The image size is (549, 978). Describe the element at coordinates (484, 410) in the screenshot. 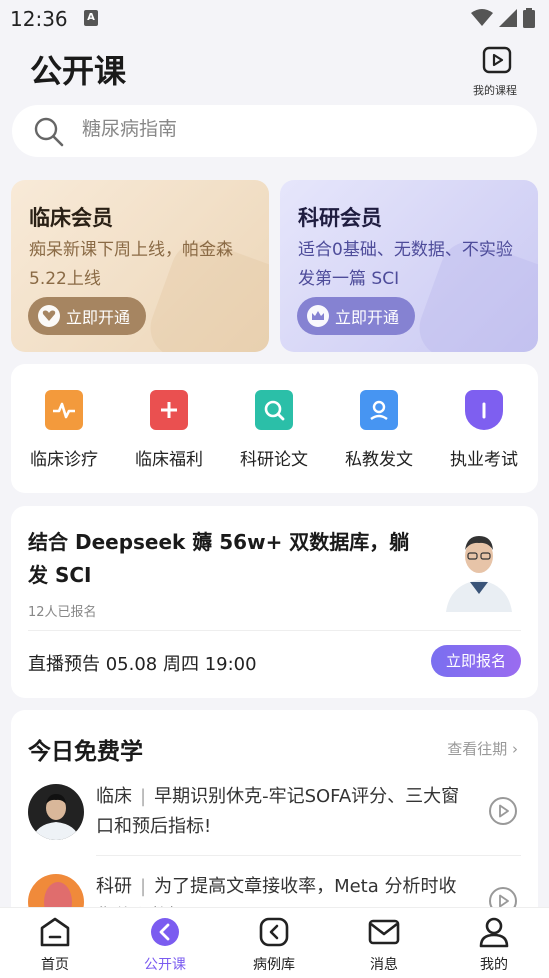

I see `badge-icon` at that location.